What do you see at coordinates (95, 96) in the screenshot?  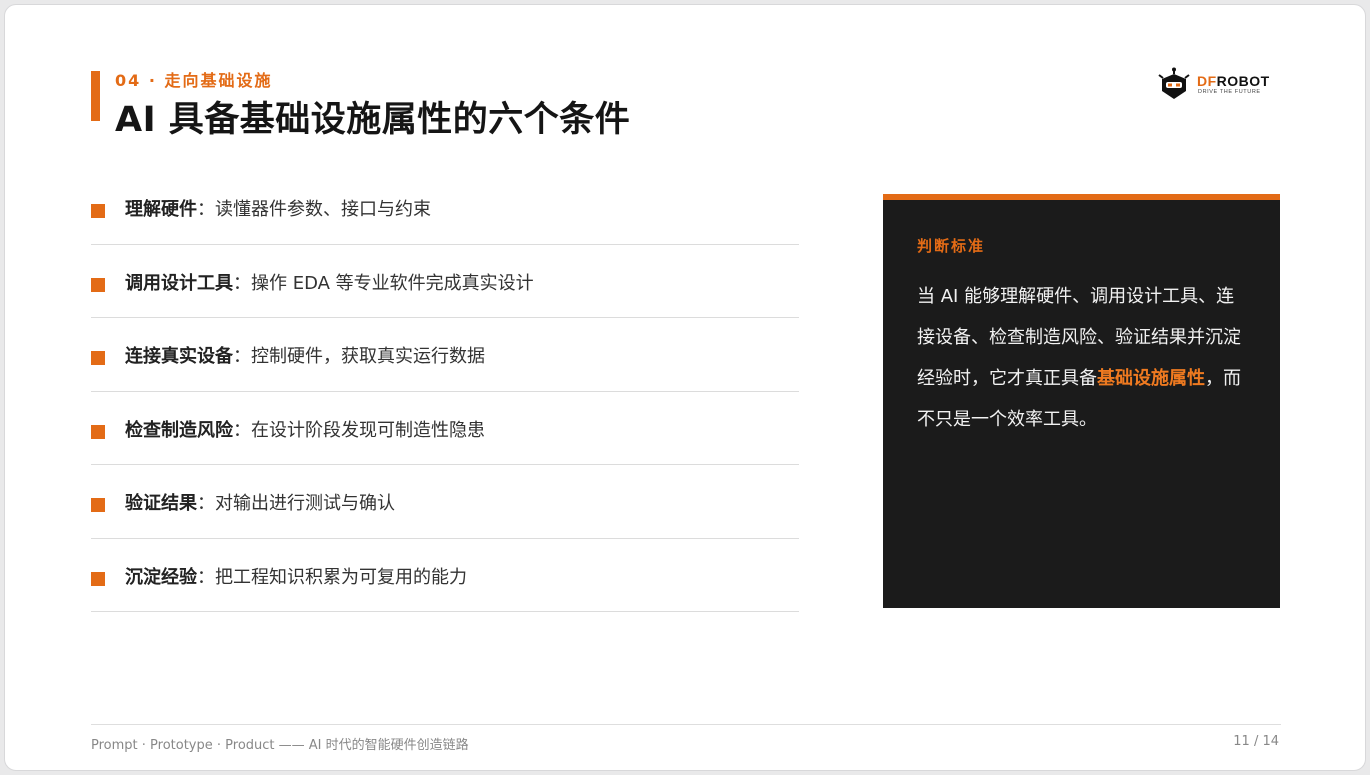 I see `title-accent-bar` at bounding box center [95, 96].